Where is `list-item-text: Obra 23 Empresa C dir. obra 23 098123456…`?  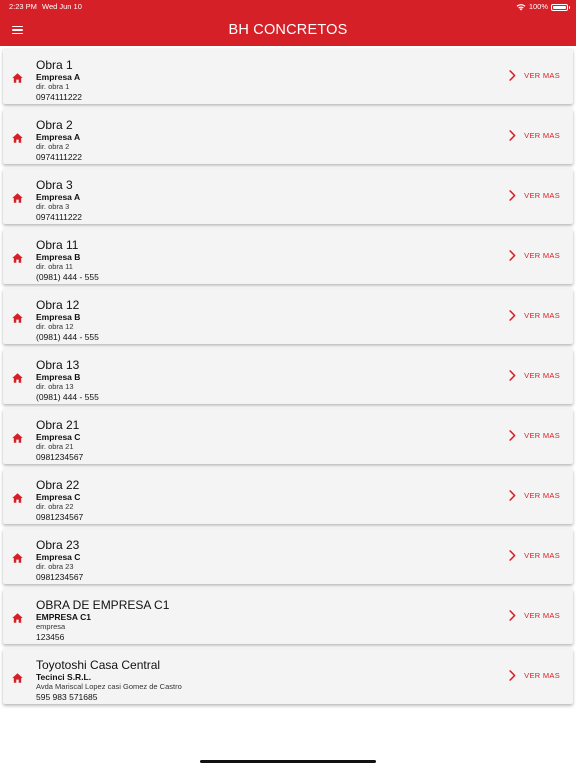
list-item-text: Obra 23 Empresa C dir. obra 23 098123456… is located at coordinates (59, 560).